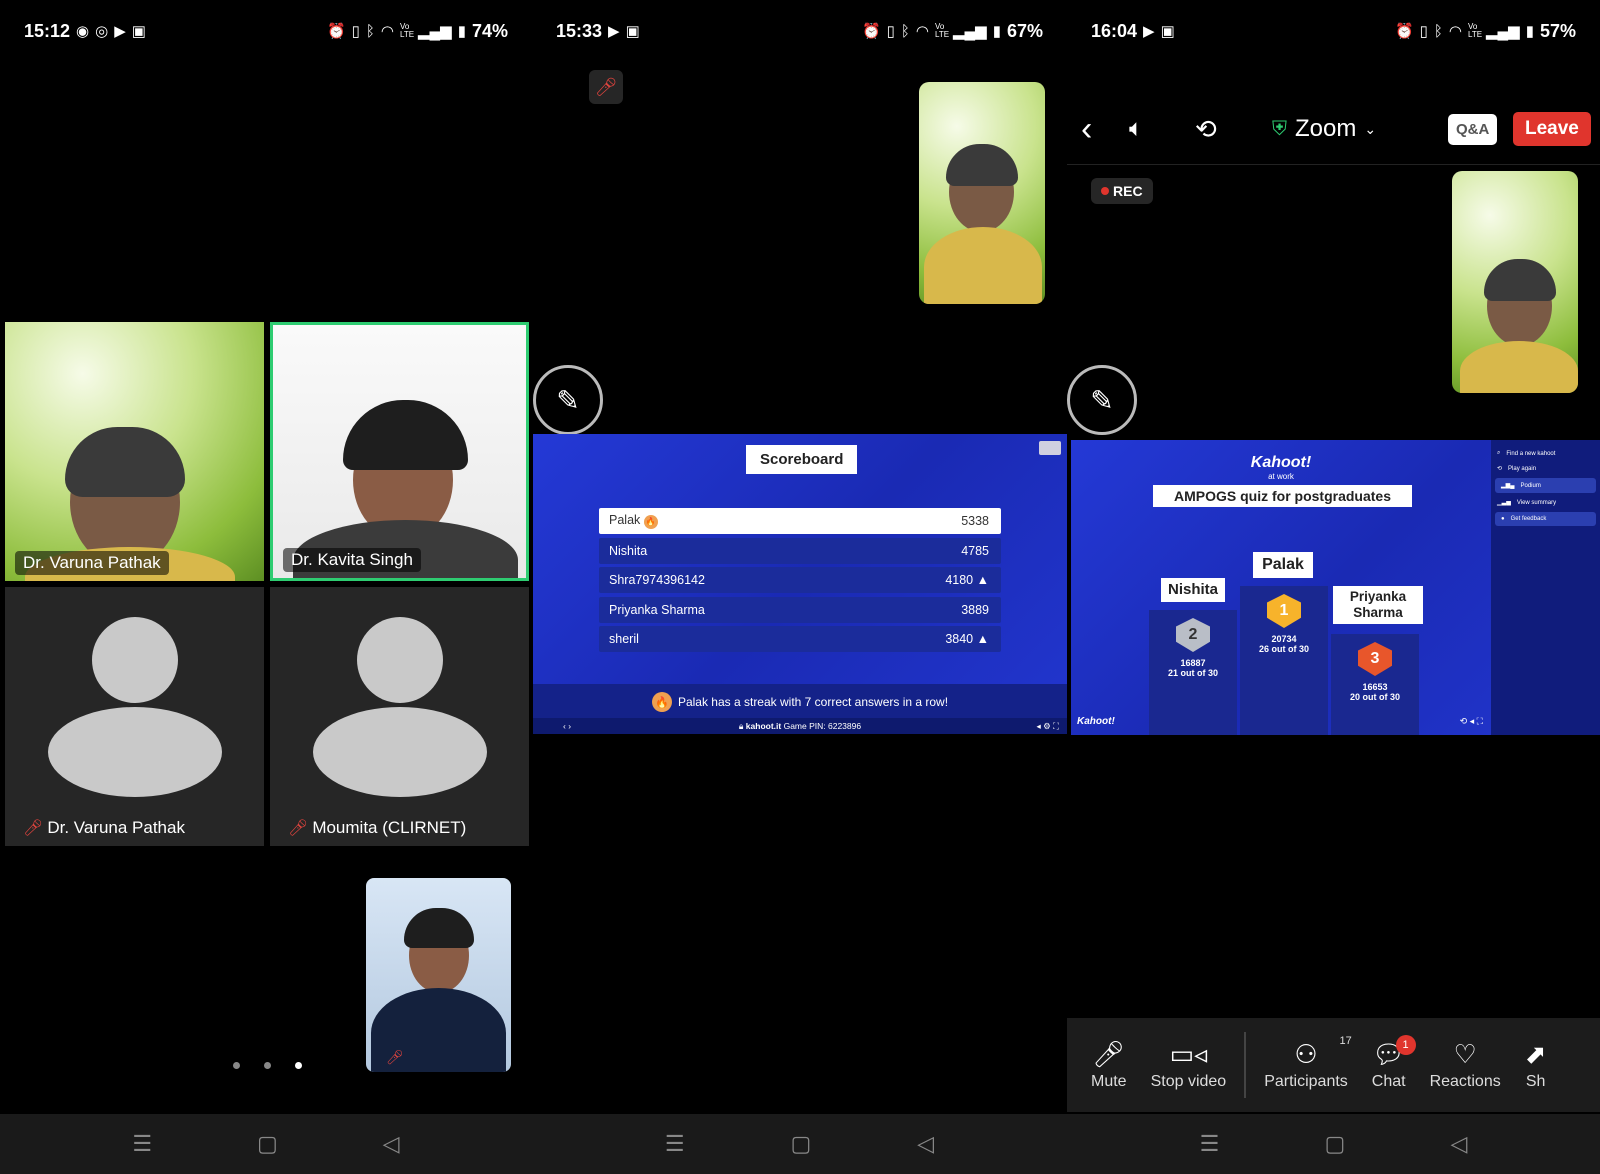 The image size is (1600, 1174). Describe the element at coordinates (1530, 1065) in the screenshot. I see `share-button: ⬈ Sh` at that location.